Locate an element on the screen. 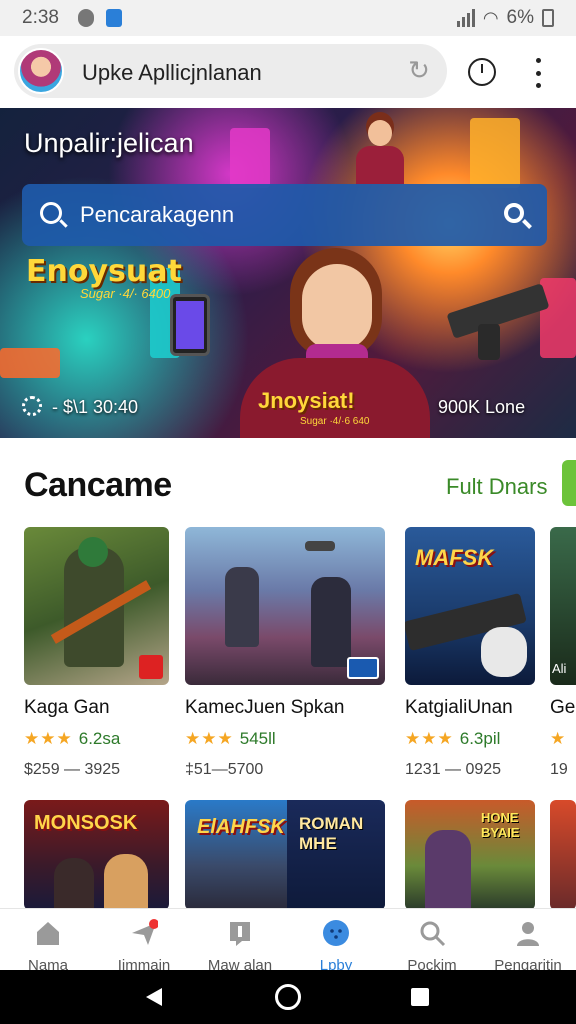 This screenshot has height=1024, width=576. status-time: 2:38 is located at coordinates (40, 17).